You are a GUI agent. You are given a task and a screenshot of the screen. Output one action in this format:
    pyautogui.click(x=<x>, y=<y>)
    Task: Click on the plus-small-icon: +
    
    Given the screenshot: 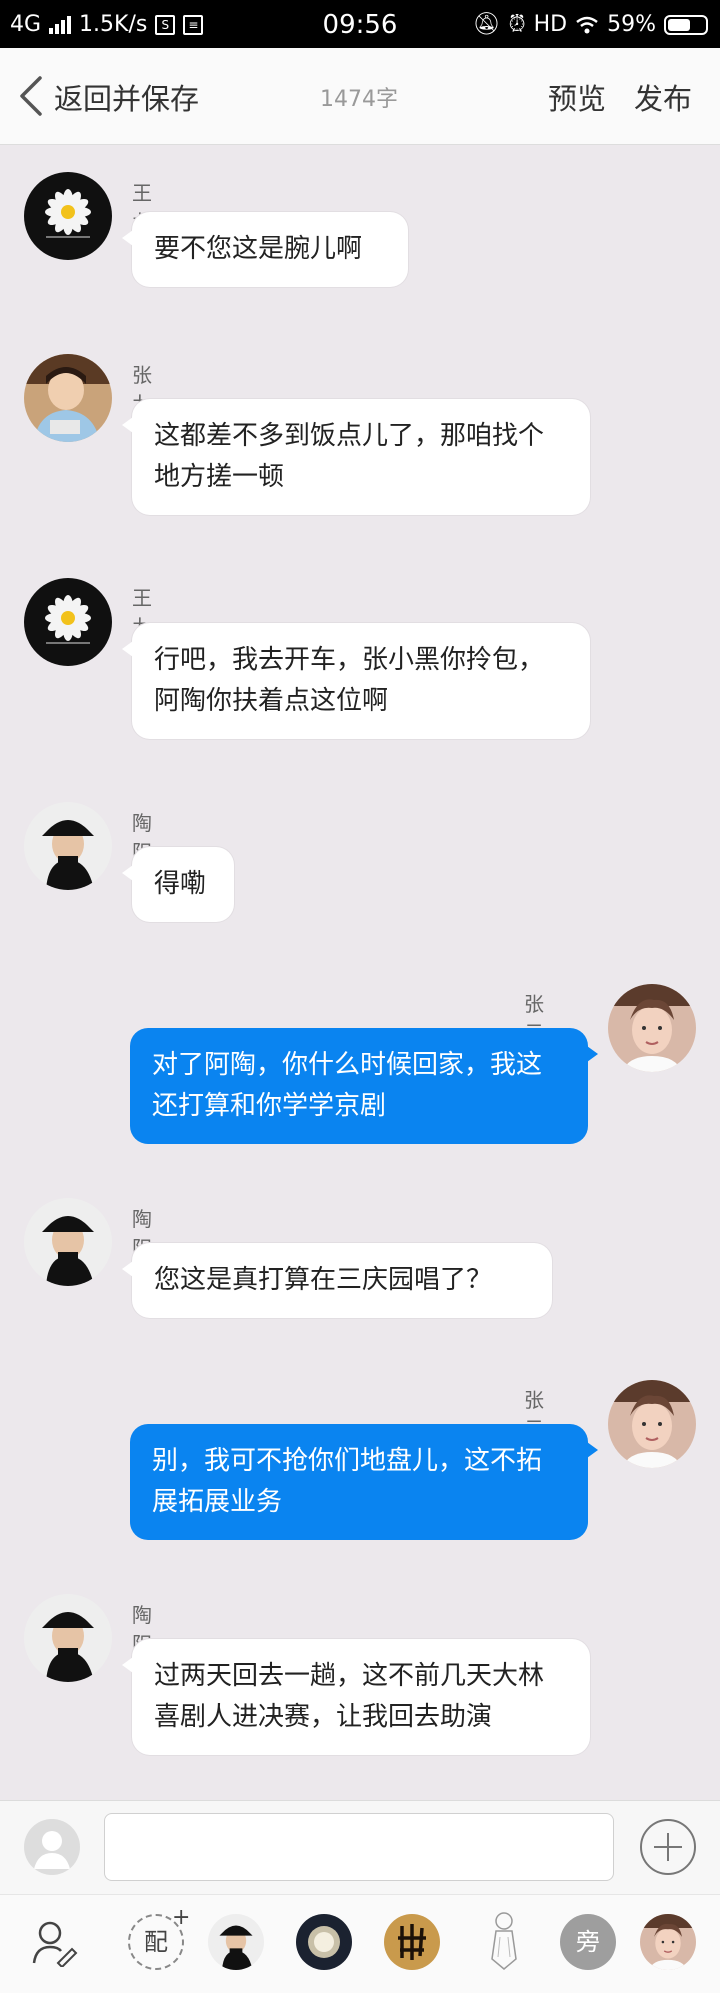 What is the action you would take?
    pyautogui.click(x=181, y=1917)
    